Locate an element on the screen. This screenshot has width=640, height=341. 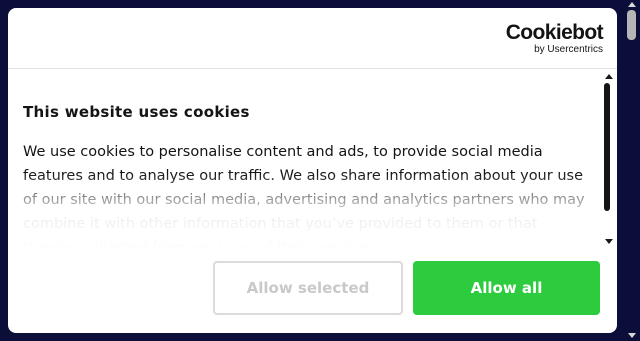
scroll-up-icon is located at coordinates (609, 76).